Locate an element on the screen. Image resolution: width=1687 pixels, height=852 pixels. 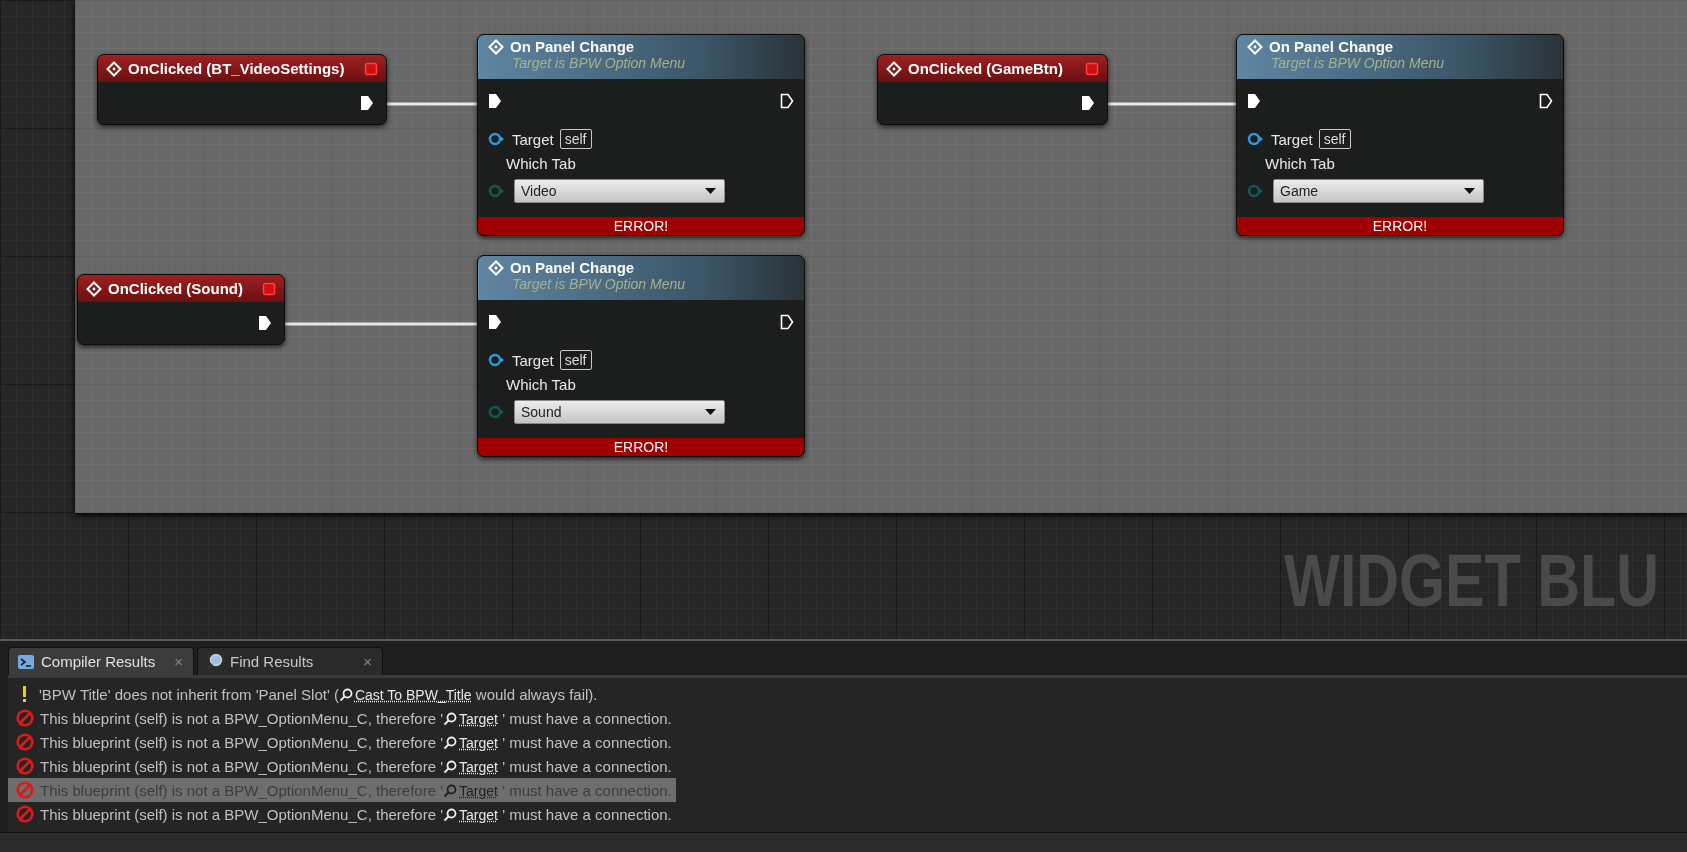
tab-dropdown: Video is located at coordinates (619, 191).